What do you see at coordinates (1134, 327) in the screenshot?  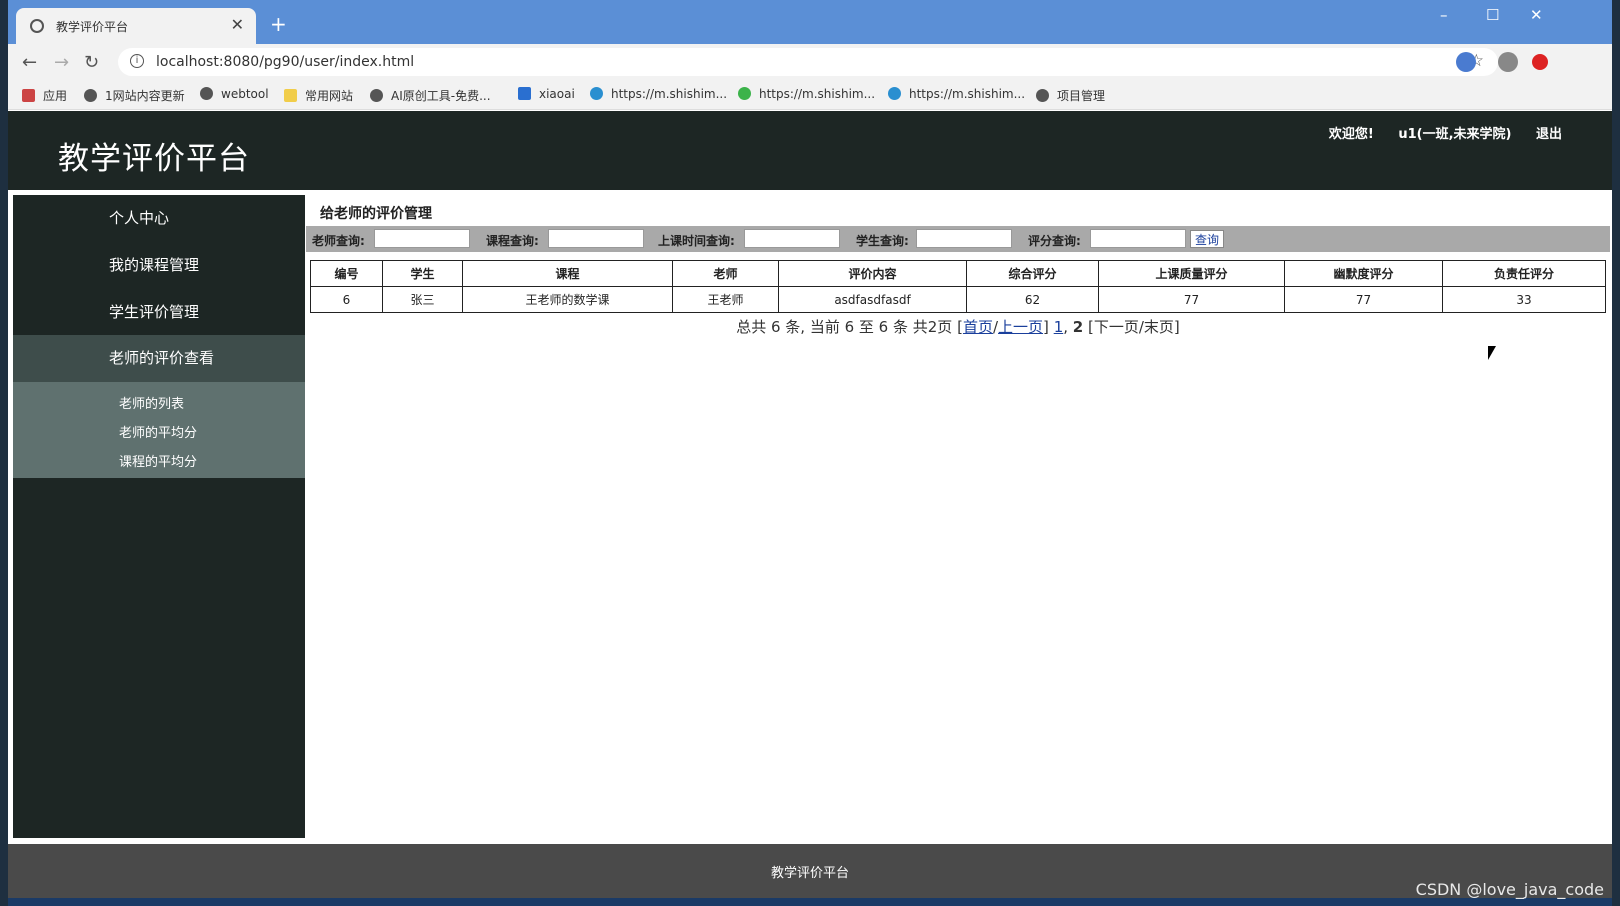 I see `next-last-text: [下一页/末页]` at bounding box center [1134, 327].